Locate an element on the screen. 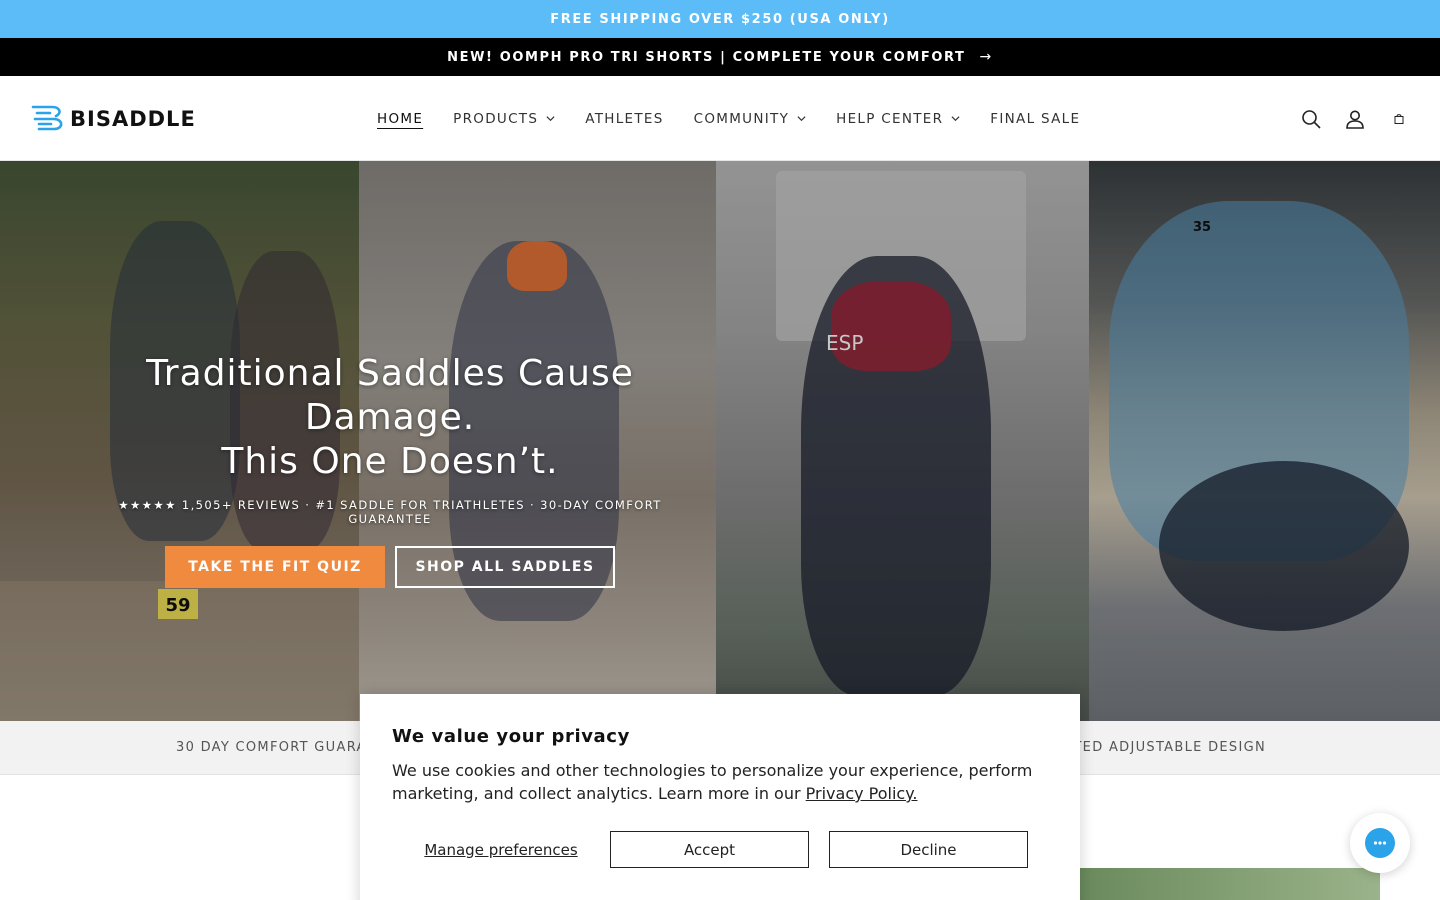  header-icons is located at coordinates (1355, 118).